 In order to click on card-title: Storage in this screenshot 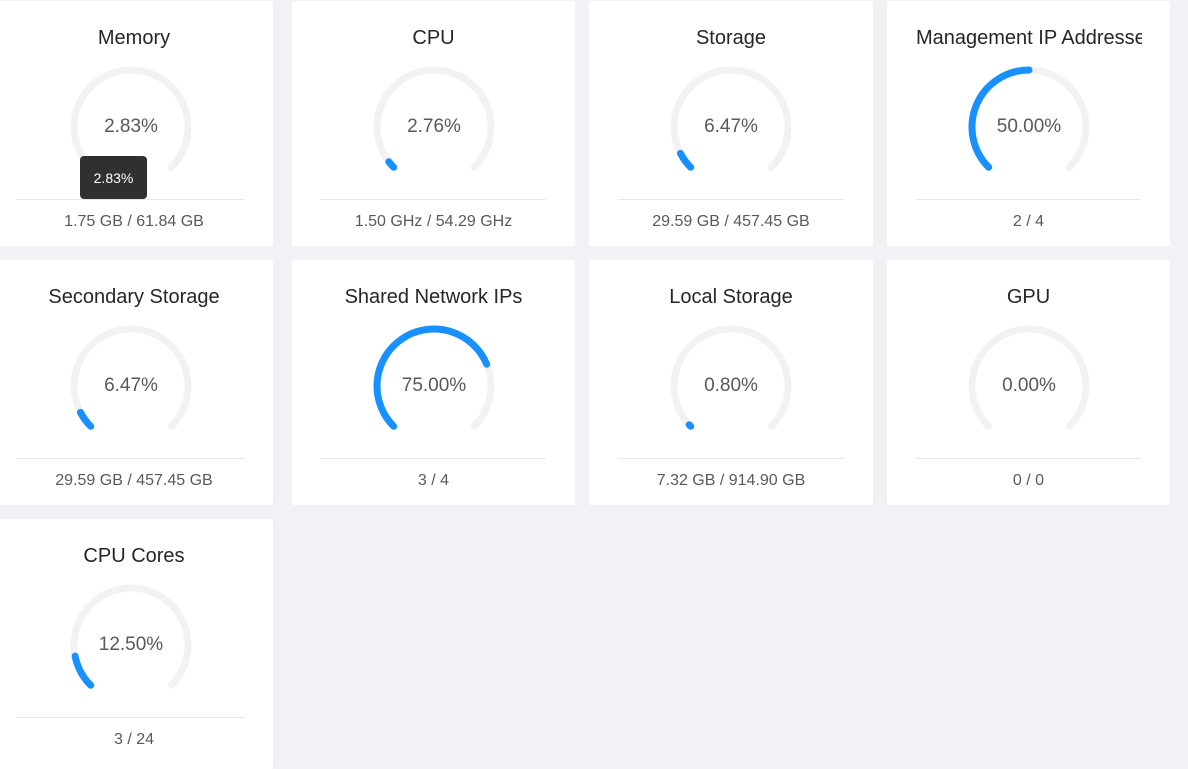, I will do `click(731, 38)`.